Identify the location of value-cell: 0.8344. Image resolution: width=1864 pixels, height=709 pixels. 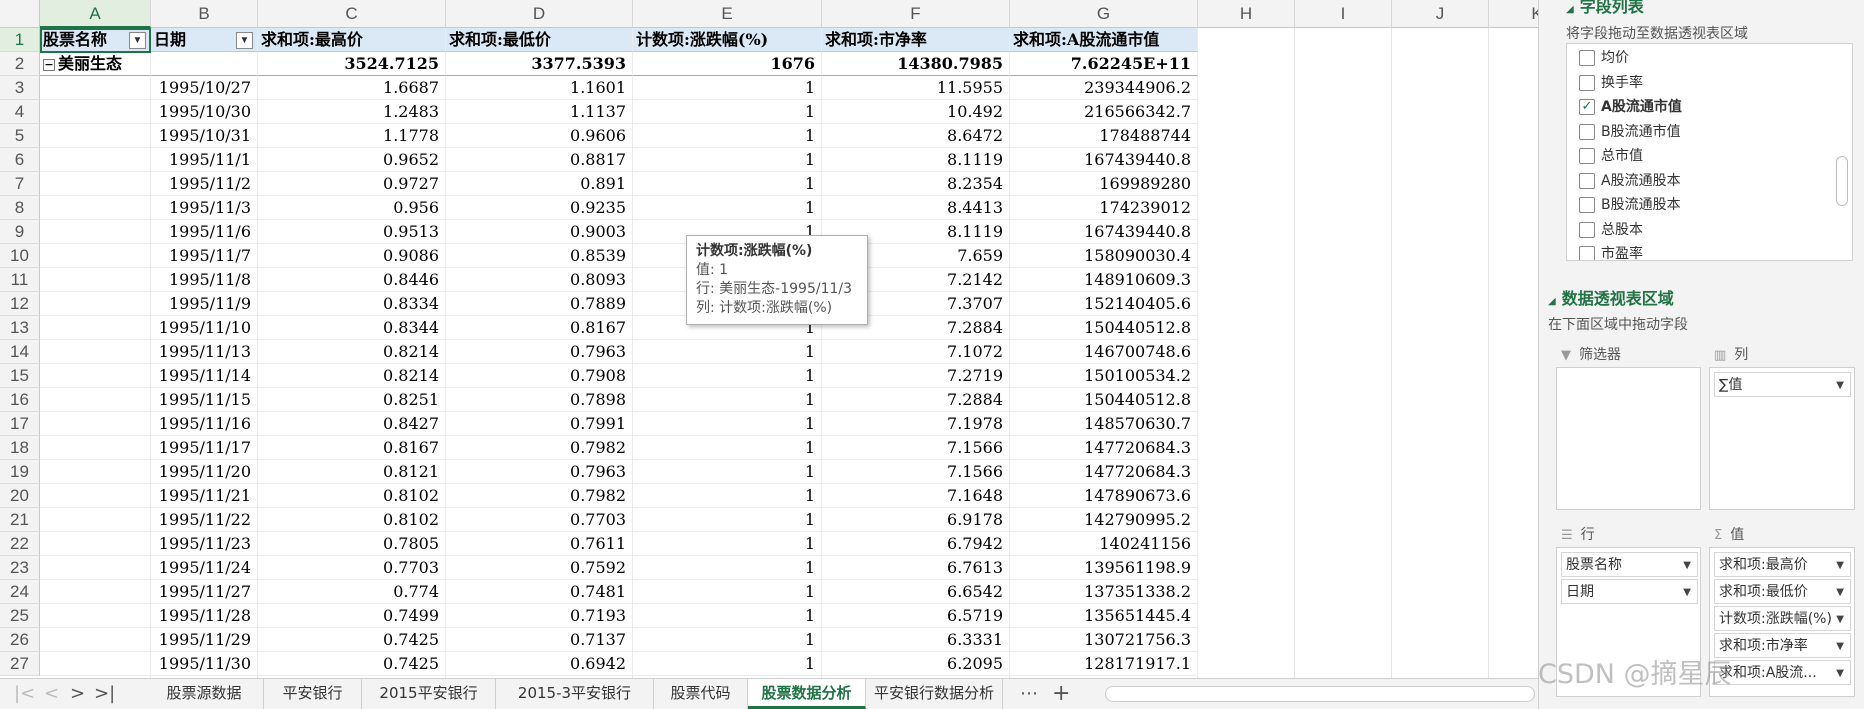
(352, 328).